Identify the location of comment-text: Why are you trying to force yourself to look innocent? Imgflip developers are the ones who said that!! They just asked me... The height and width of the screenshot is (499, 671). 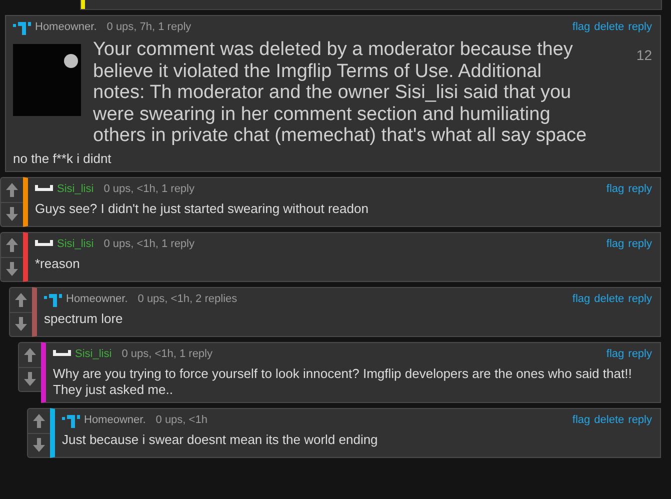
(343, 382).